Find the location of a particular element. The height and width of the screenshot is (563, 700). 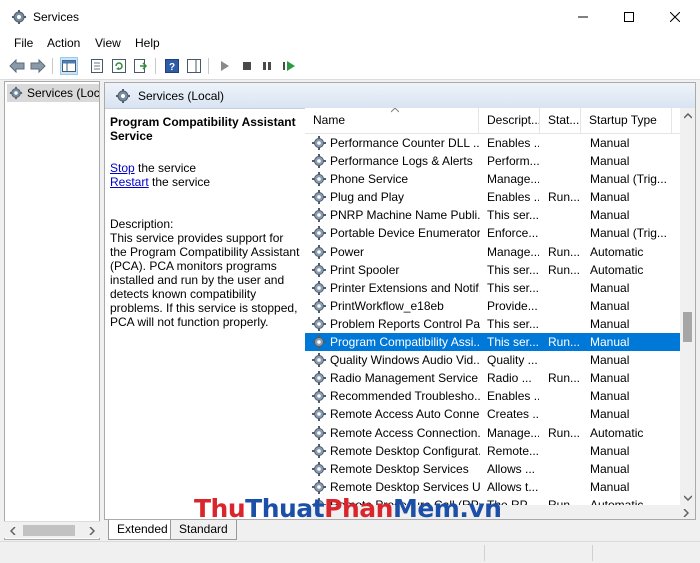

stop-icon is located at coordinates (247, 66).